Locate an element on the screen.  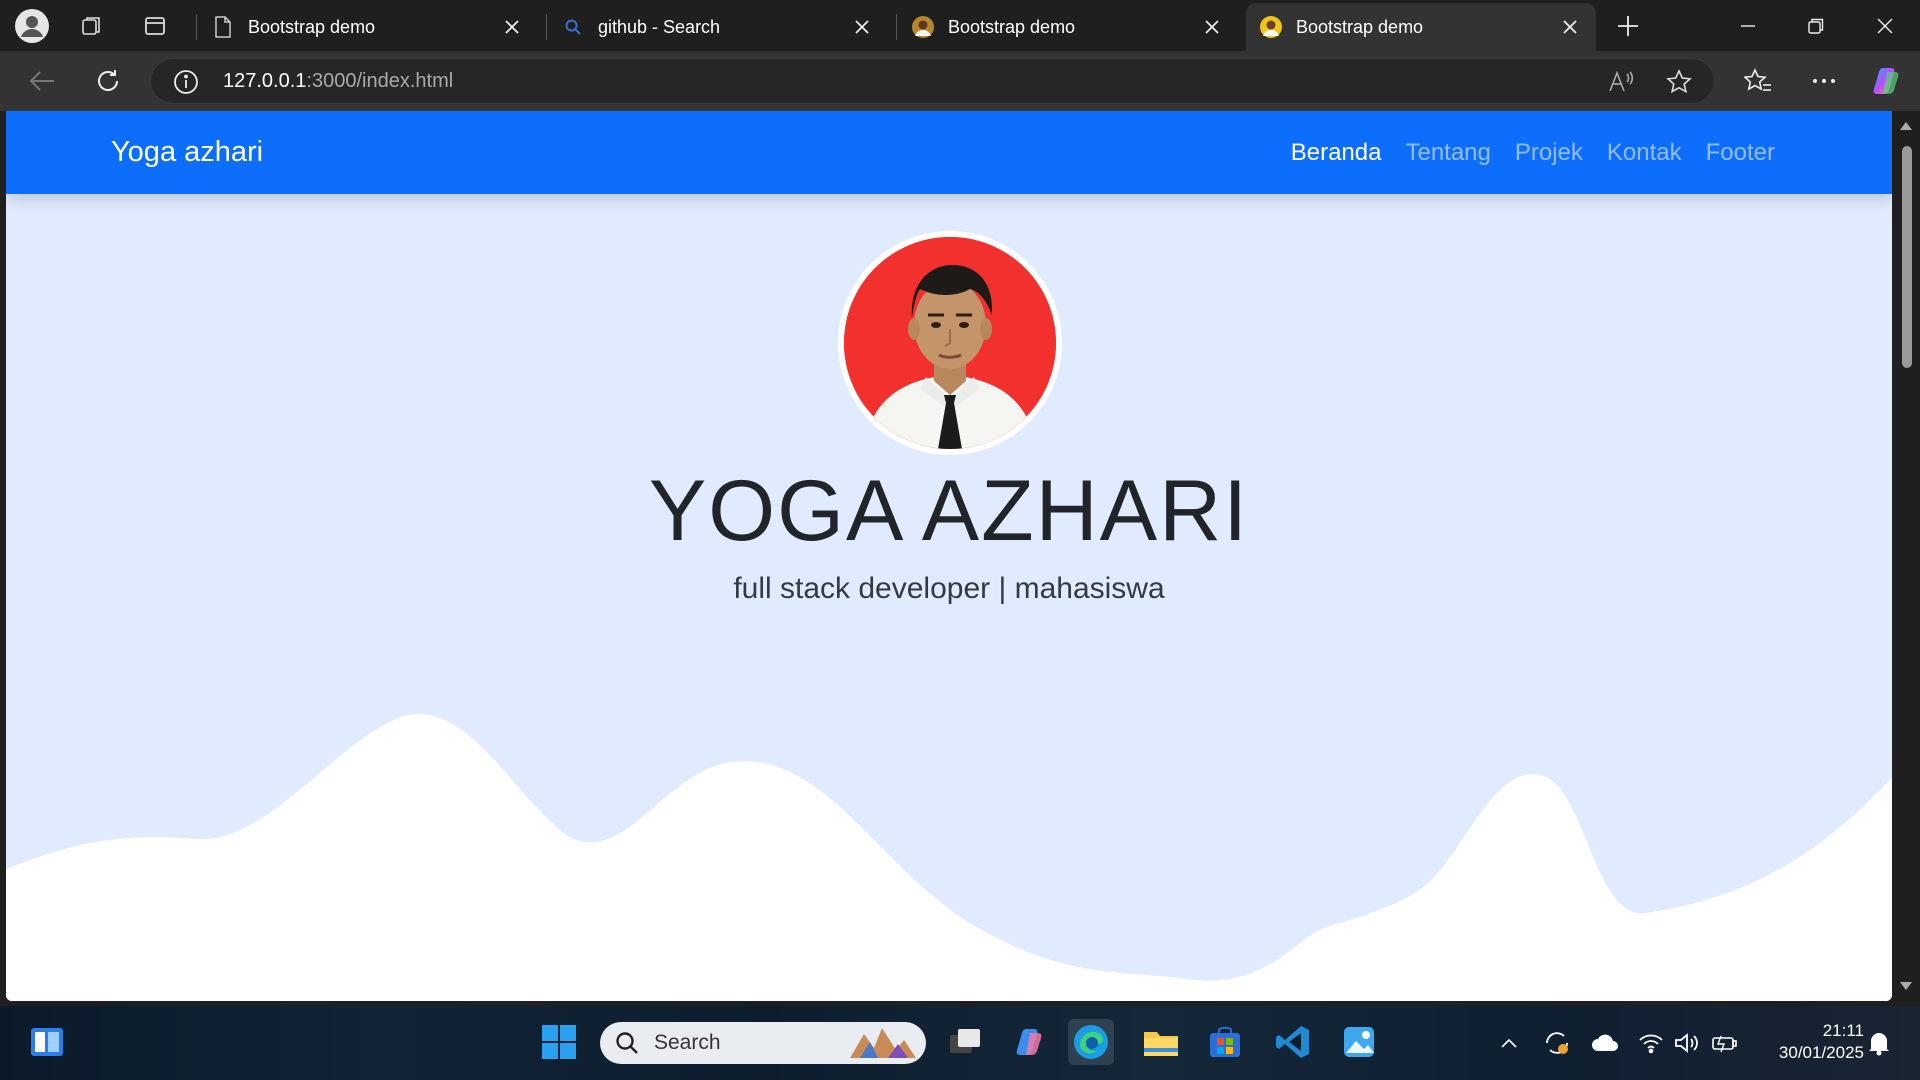
vscode-icon is located at coordinates (1293, 1042).